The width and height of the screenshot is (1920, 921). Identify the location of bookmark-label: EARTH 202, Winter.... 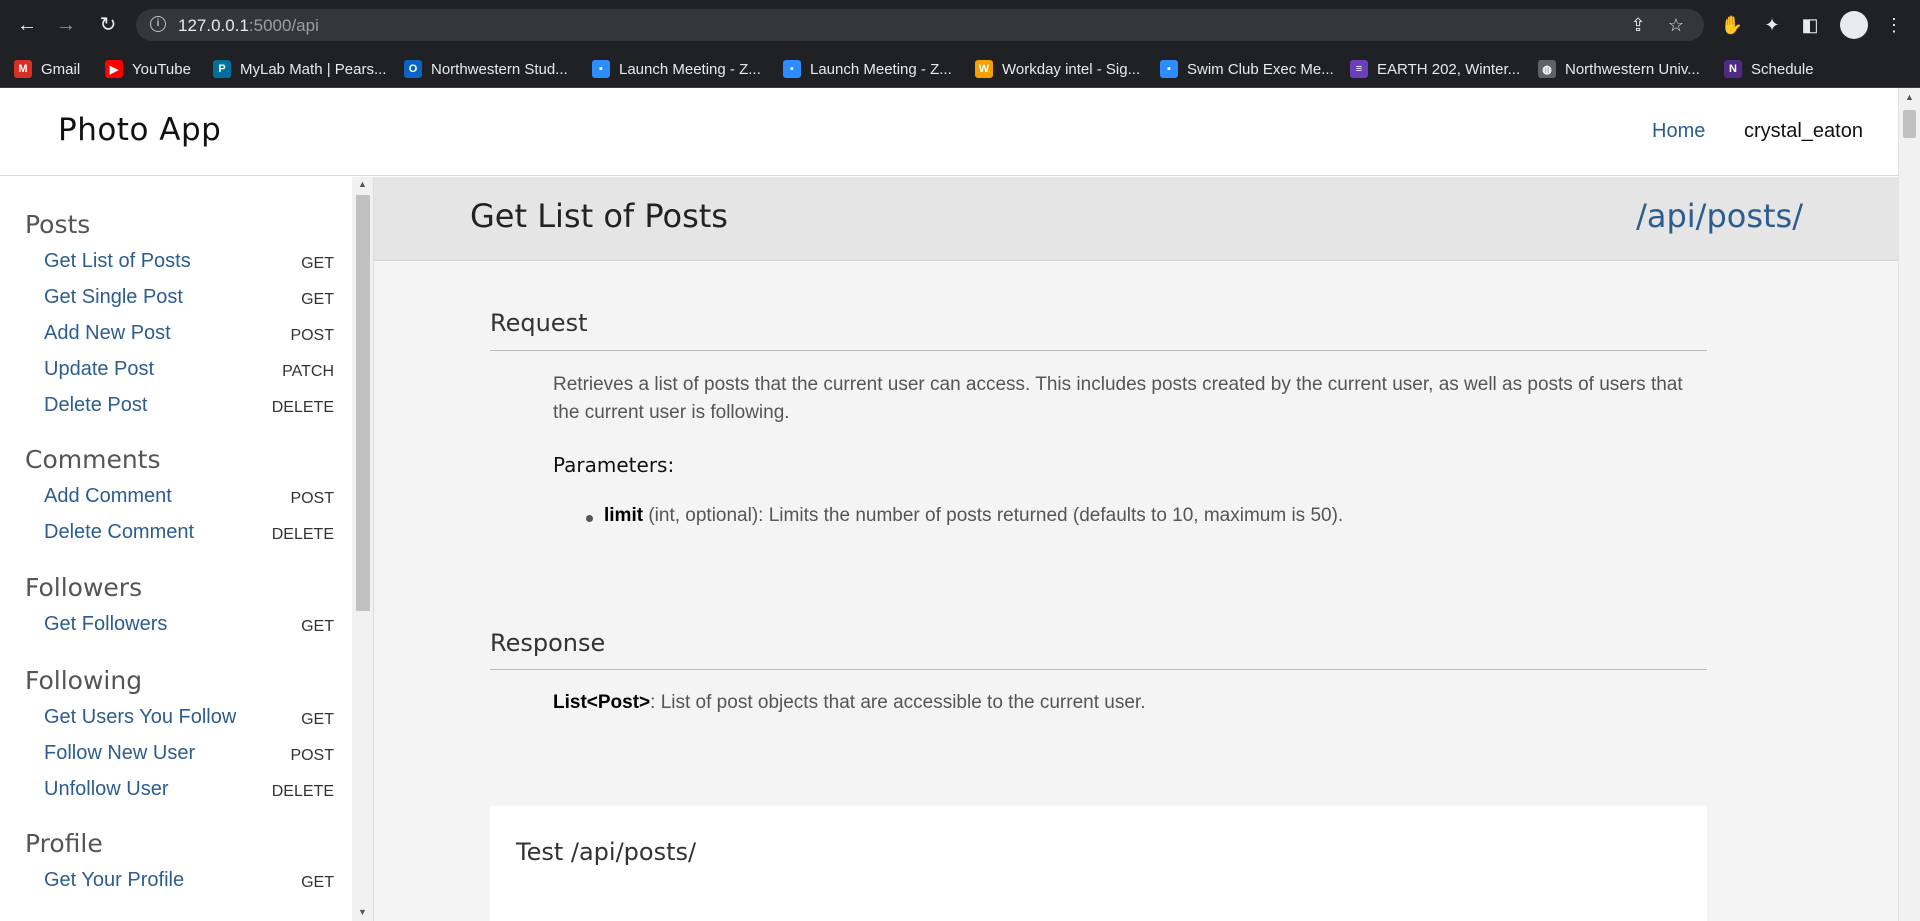
(1449, 69).